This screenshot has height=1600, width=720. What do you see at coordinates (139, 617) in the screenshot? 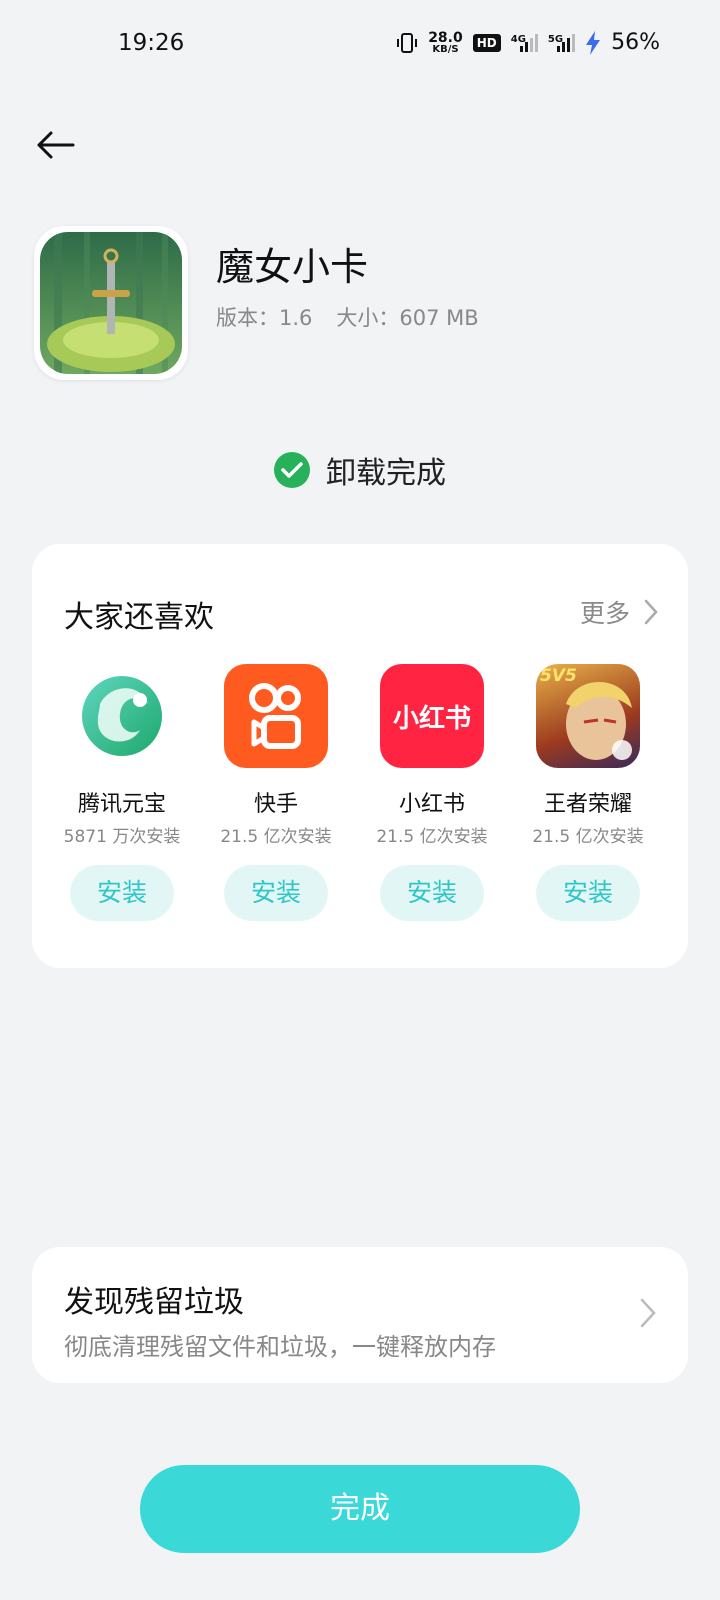
I see `recommend-title: 大家还喜欢` at bounding box center [139, 617].